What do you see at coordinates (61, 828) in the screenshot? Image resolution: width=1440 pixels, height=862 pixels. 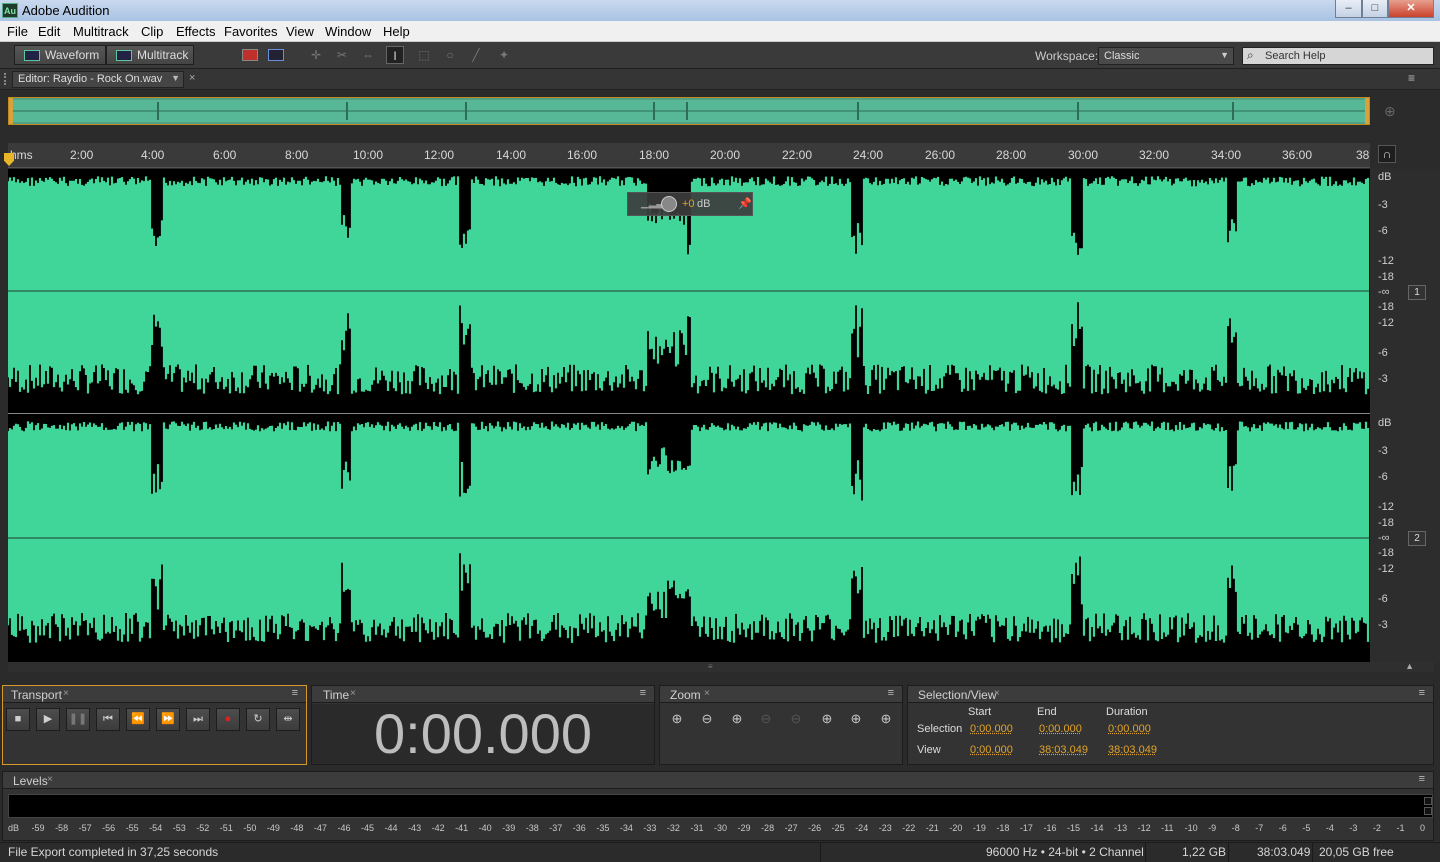 I see `level-scale-label: -58` at bounding box center [61, 828].